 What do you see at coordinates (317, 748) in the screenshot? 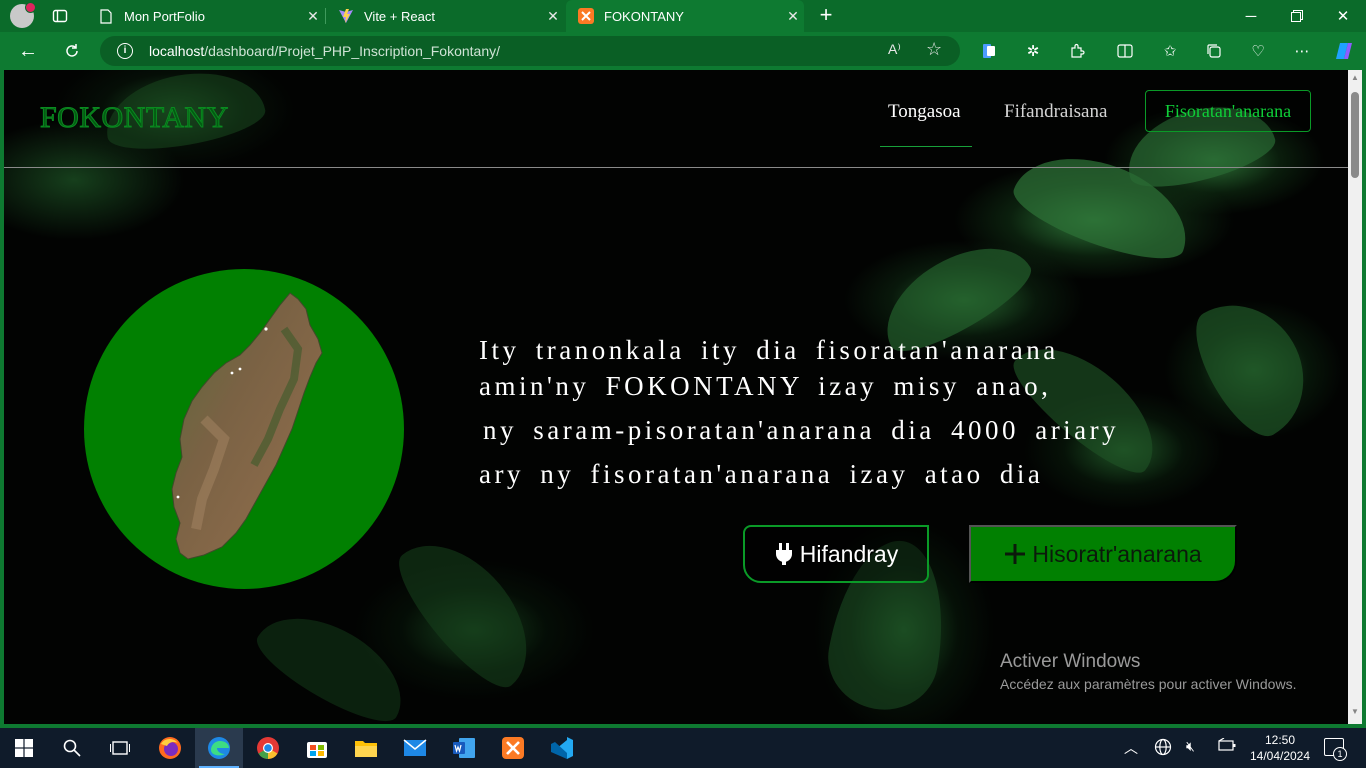
I see `store-icon` at bounding box center [317, 748].